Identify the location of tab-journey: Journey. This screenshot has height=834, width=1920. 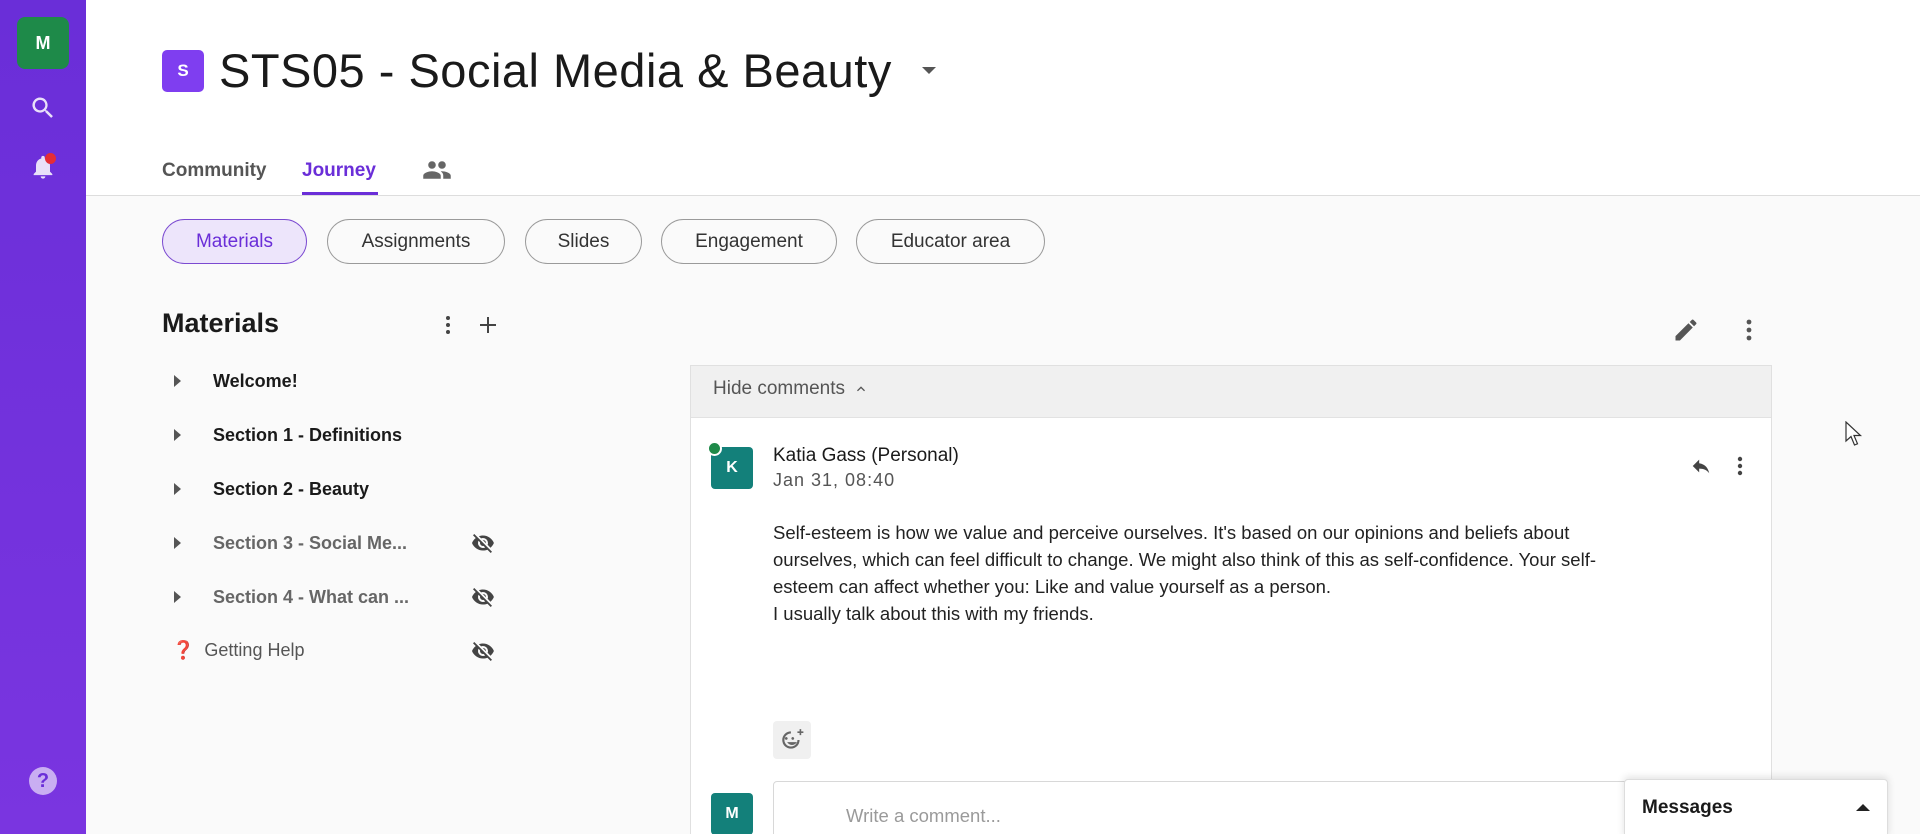
(339, 171).